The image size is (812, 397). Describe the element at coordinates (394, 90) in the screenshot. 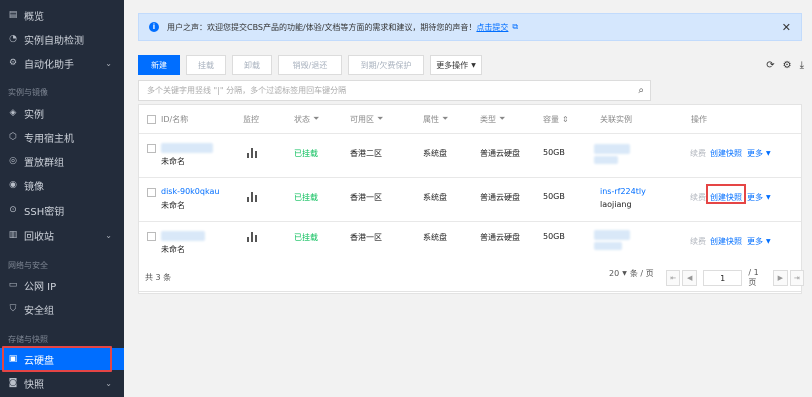

I see `search-input: 多个关键字用竖线 "|" 分隔，多个过滤标签用回车键分隔 ⌕` at that location.